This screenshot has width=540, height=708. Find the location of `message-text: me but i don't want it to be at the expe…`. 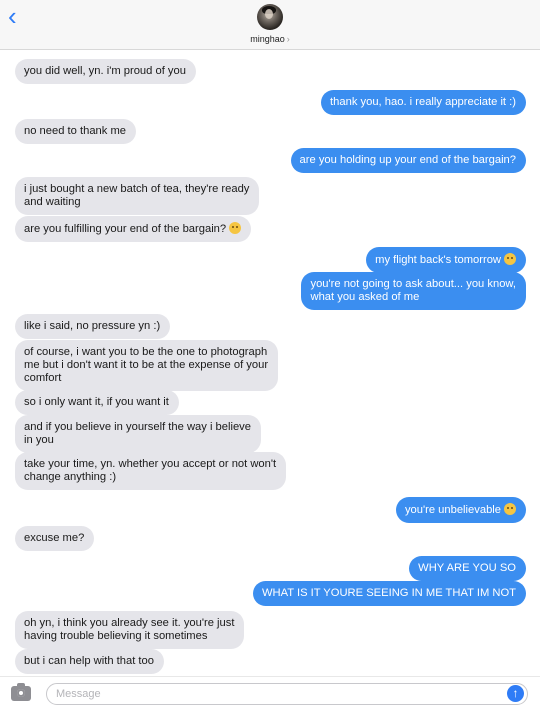

message-text: me but i don't want it to be at the expe… is located at coordinates (146, 365).